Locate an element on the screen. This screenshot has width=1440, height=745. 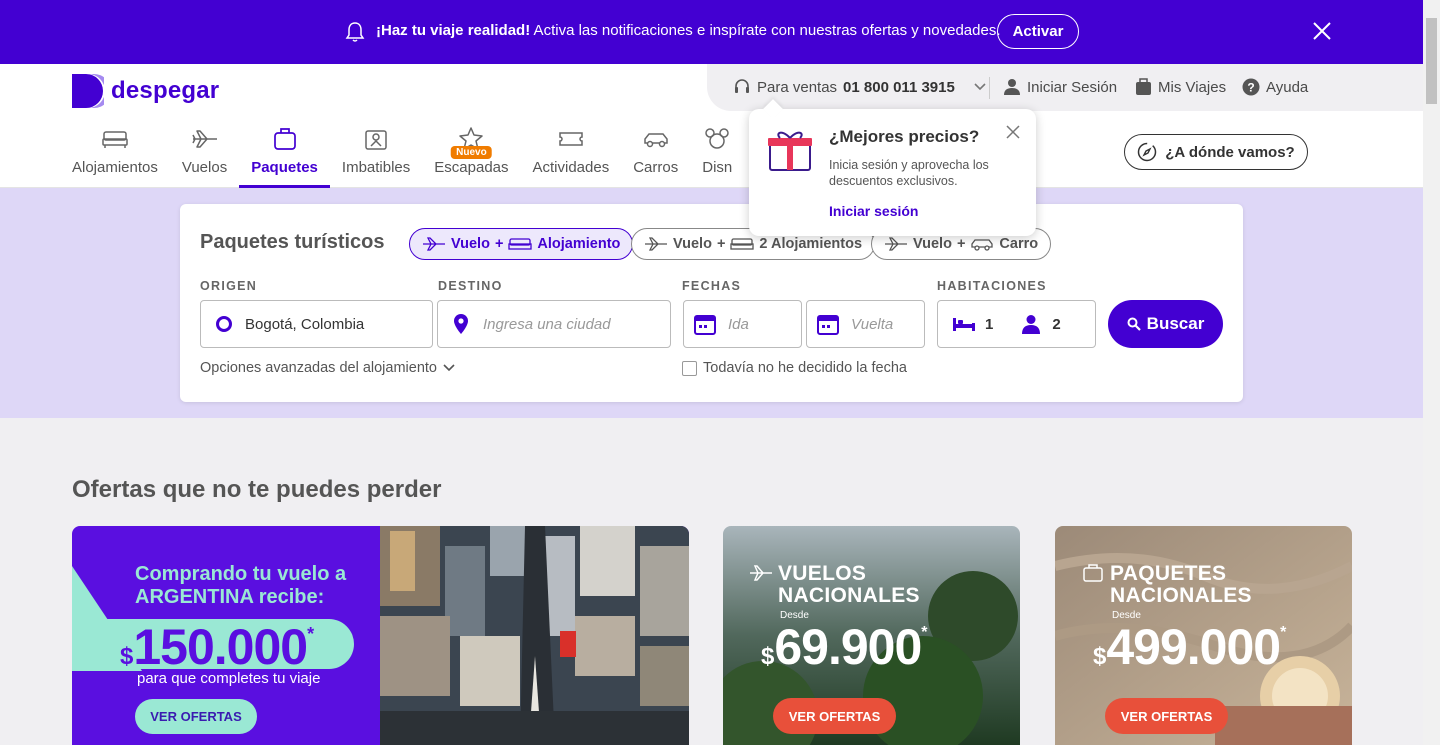
checkbox is located at coordinates (689, 368).